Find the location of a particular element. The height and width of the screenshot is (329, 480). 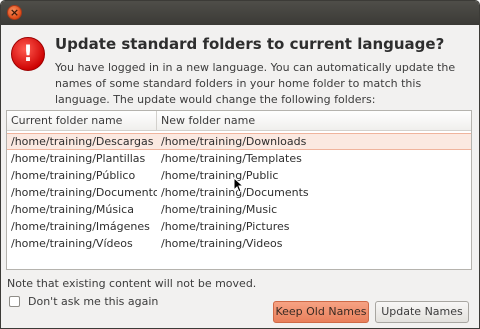

table-header: Current folder name New folder name is located at coordinates (239, 121).